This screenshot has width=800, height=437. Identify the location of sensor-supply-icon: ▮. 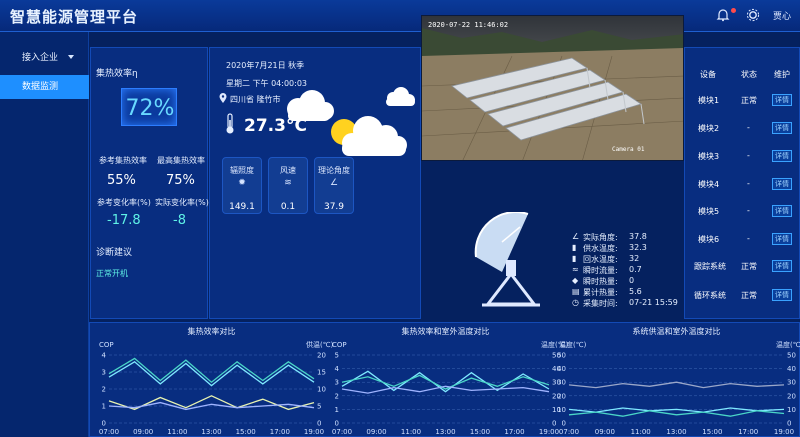
(574, 247).